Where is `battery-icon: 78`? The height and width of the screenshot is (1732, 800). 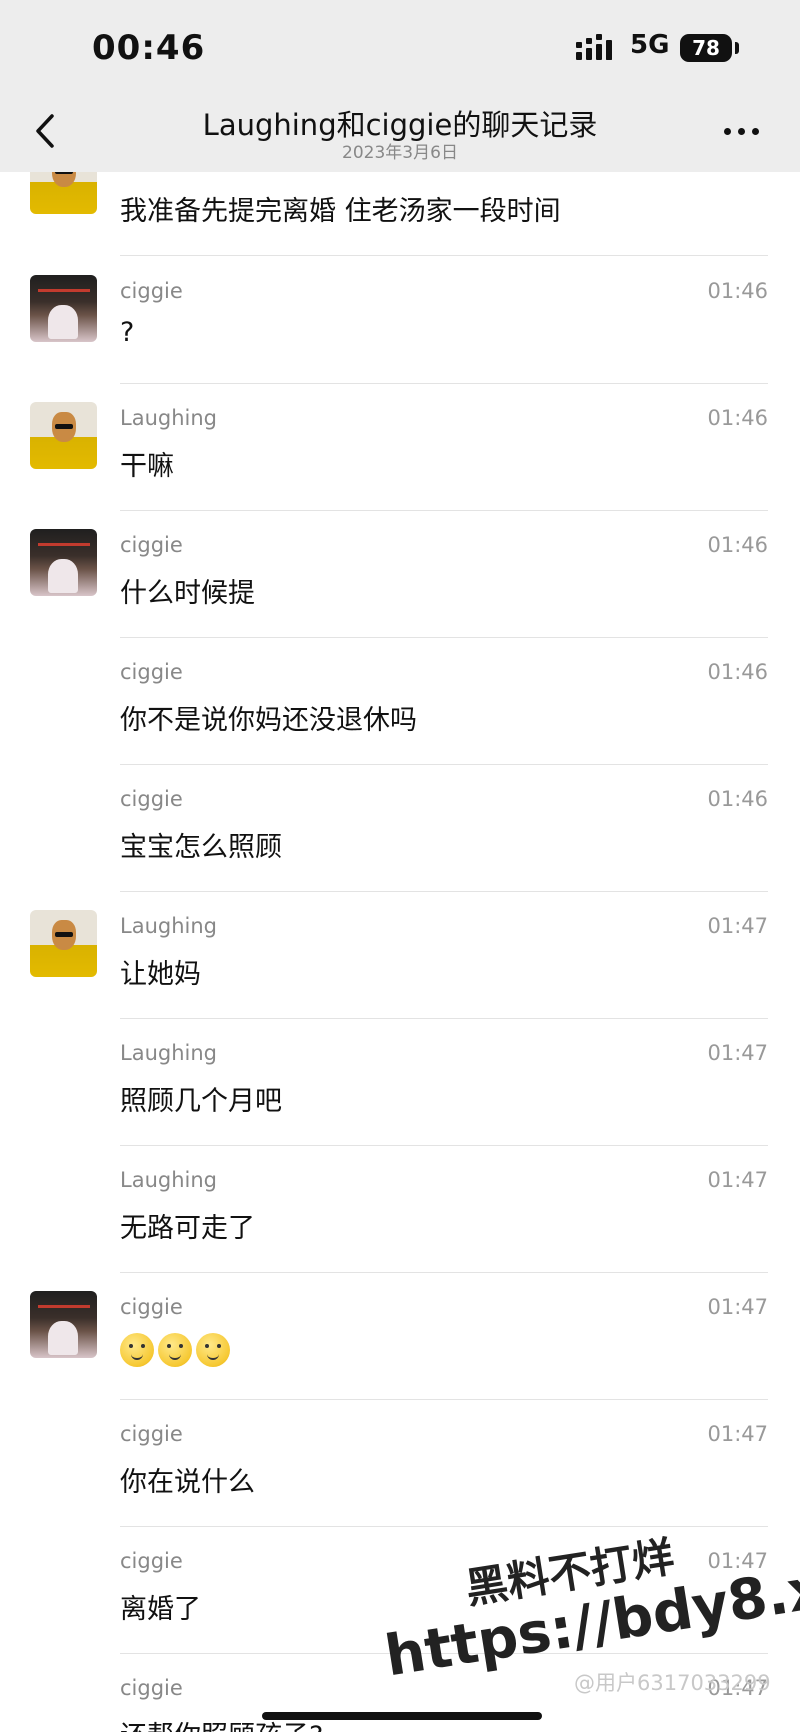
battery-icon: 78 is located at coordinates (706, 48).